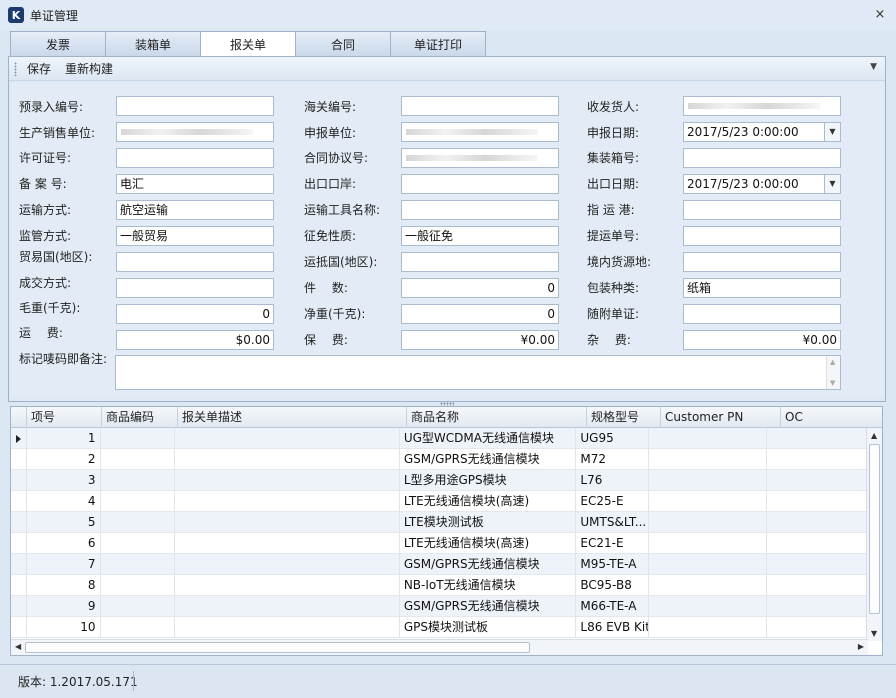  Describe the element at coordinates (762, 236) in the screenshot. I see `bill-no-field` at that location.